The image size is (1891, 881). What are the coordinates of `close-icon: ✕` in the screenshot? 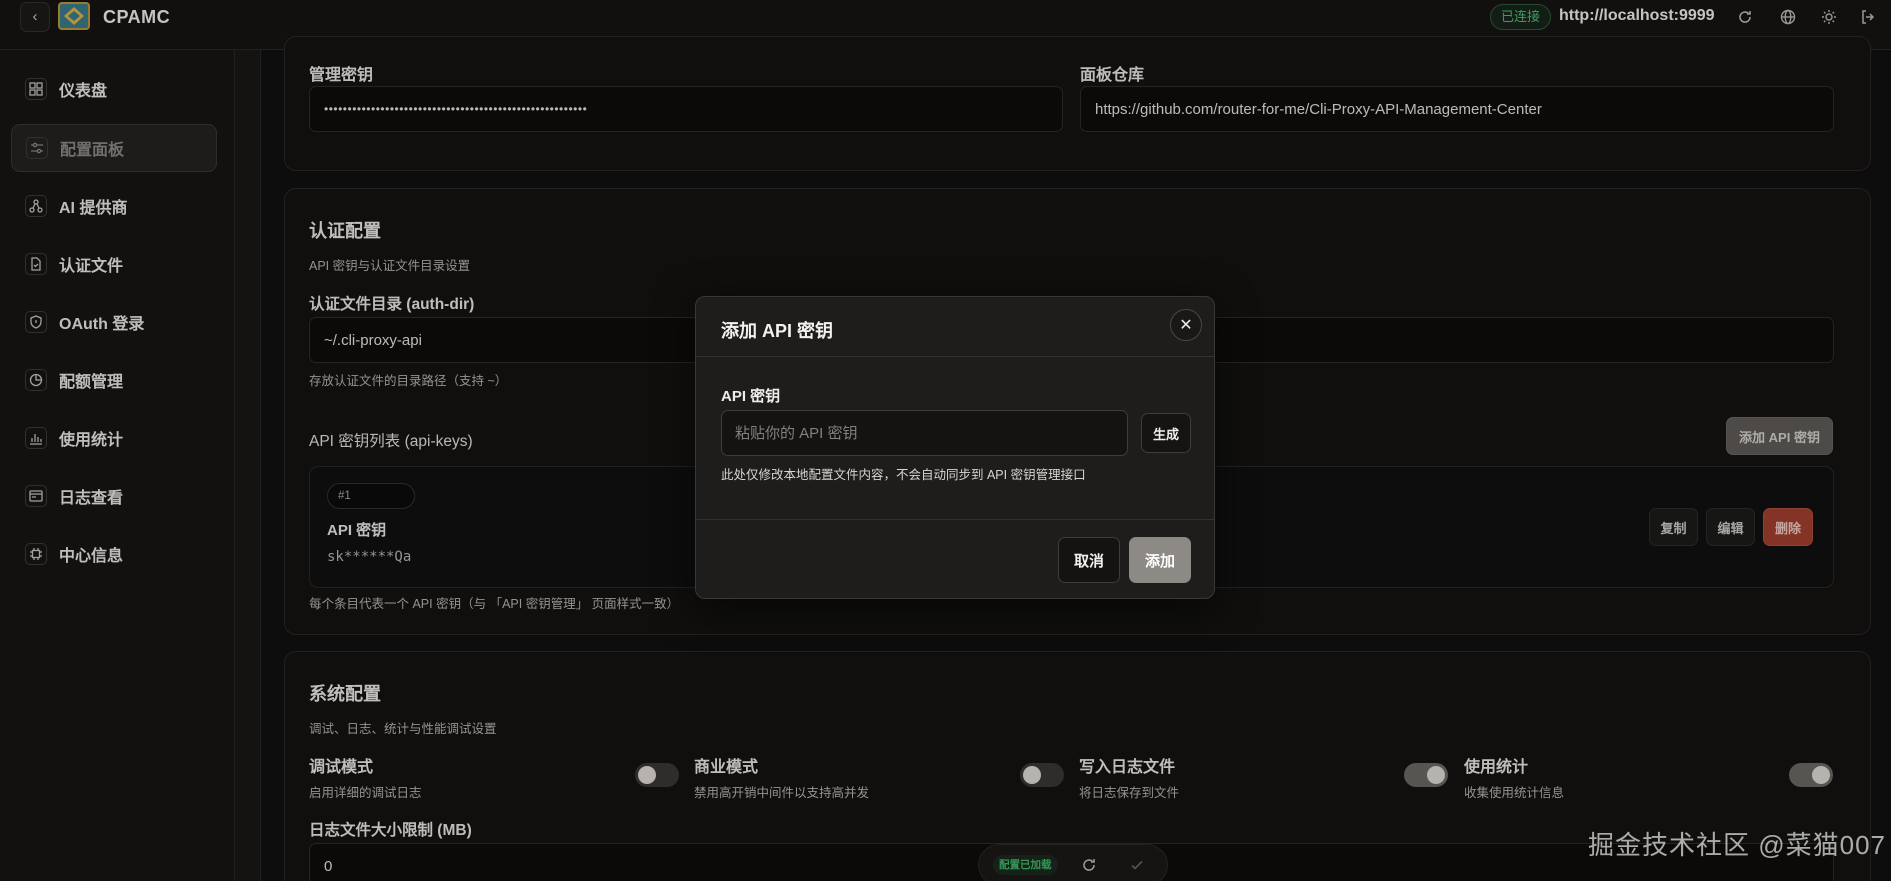 It's located at (1186, 325).